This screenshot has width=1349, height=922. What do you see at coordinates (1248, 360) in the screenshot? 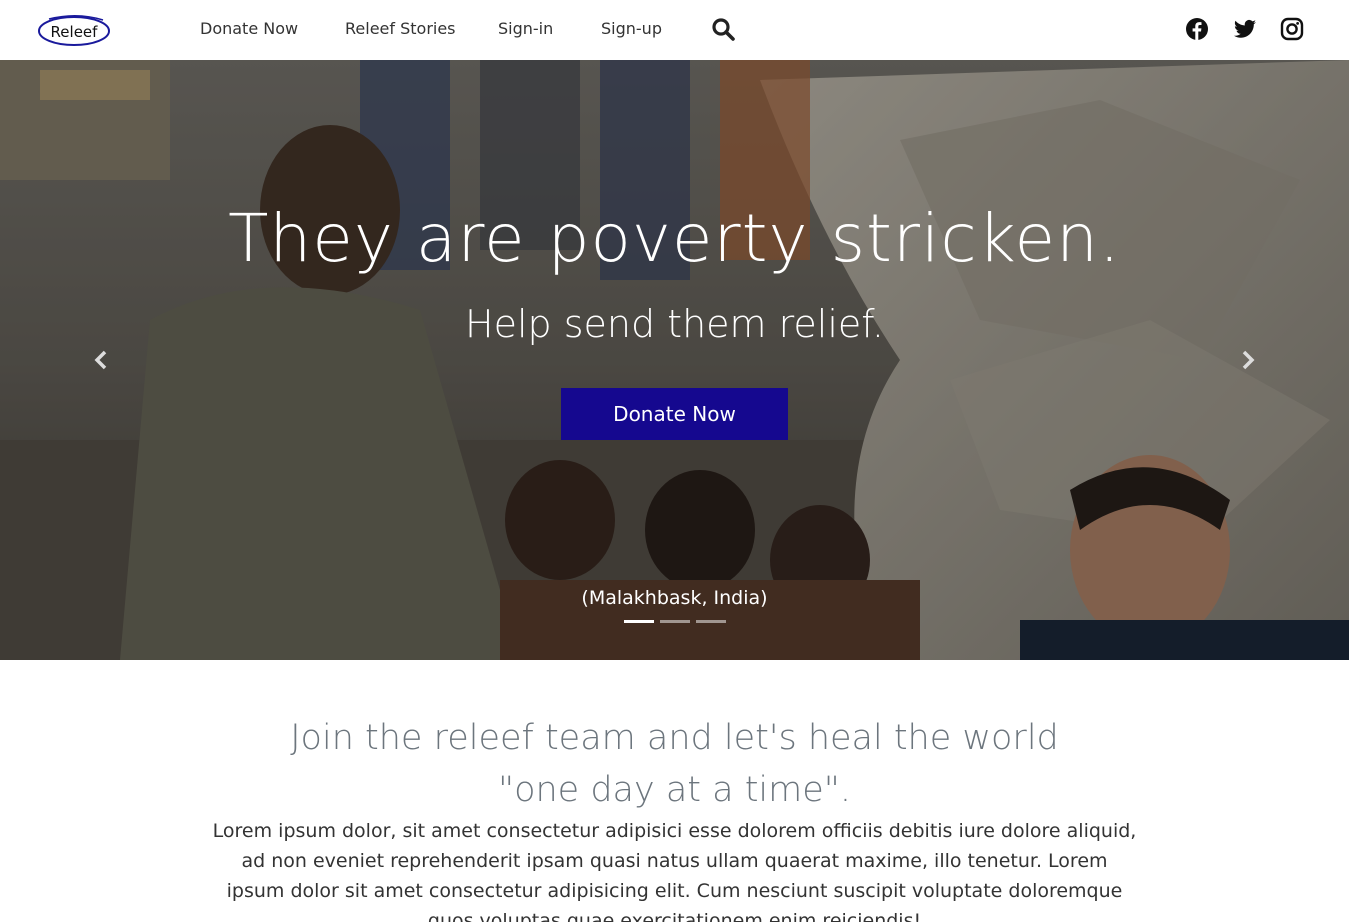
I see `chevron-right-icon` at bounding box center [1248, 360].